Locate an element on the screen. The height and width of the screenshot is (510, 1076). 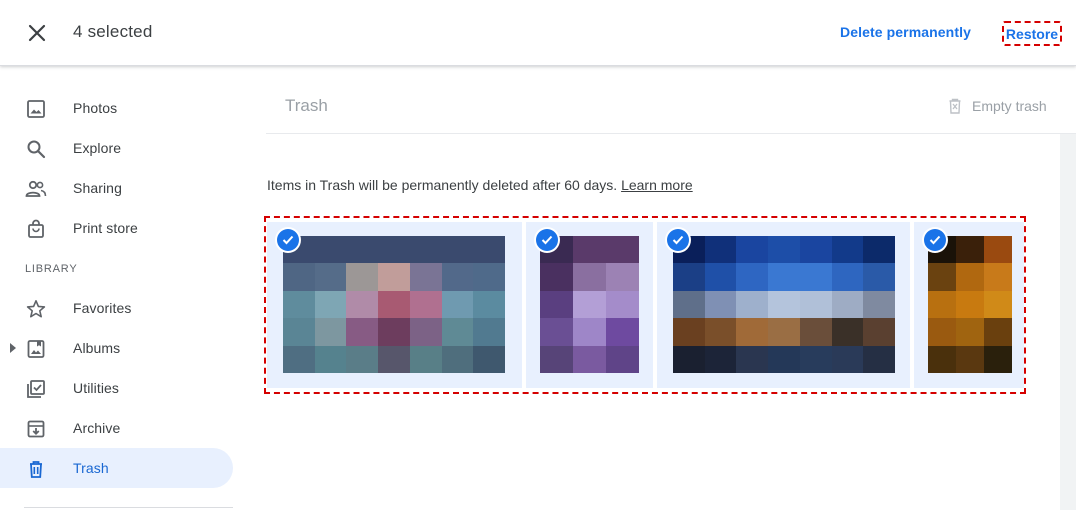
close-icon is located at coordinates (37, 33).